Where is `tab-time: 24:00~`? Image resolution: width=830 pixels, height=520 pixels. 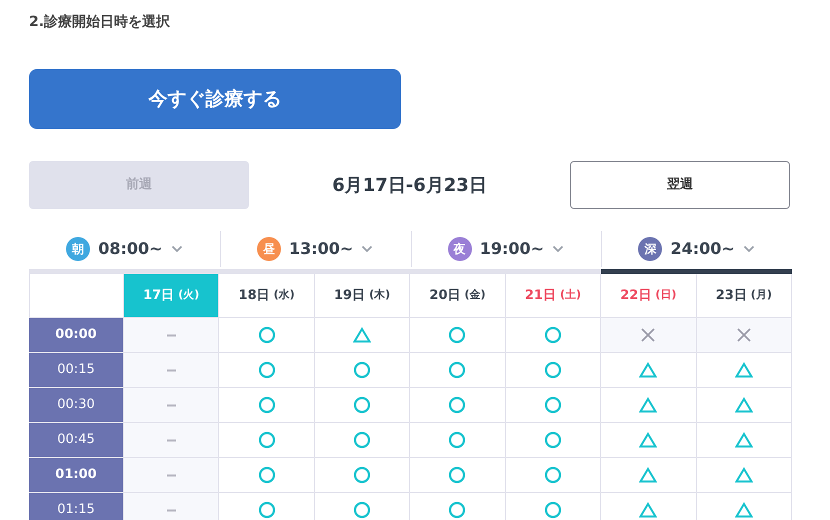
tab-time: 24:00~ is located at coordinates (702, 249).